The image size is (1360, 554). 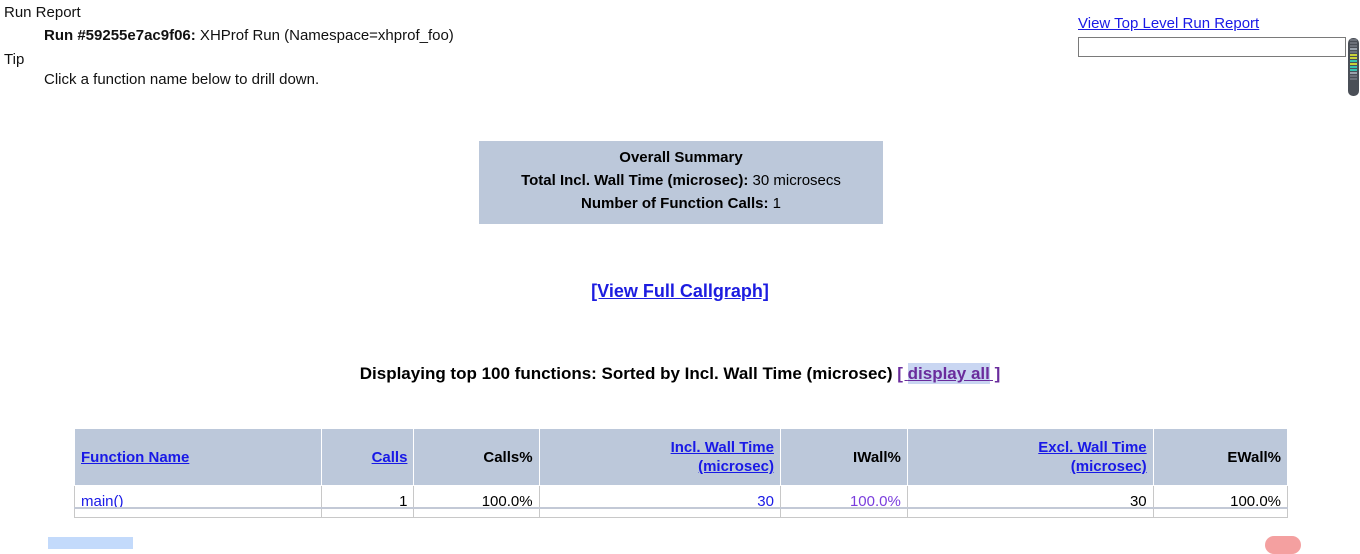 I want to click on excl-wall-time-line1: Excl. Wall Time, so click(x=1092, y=447).